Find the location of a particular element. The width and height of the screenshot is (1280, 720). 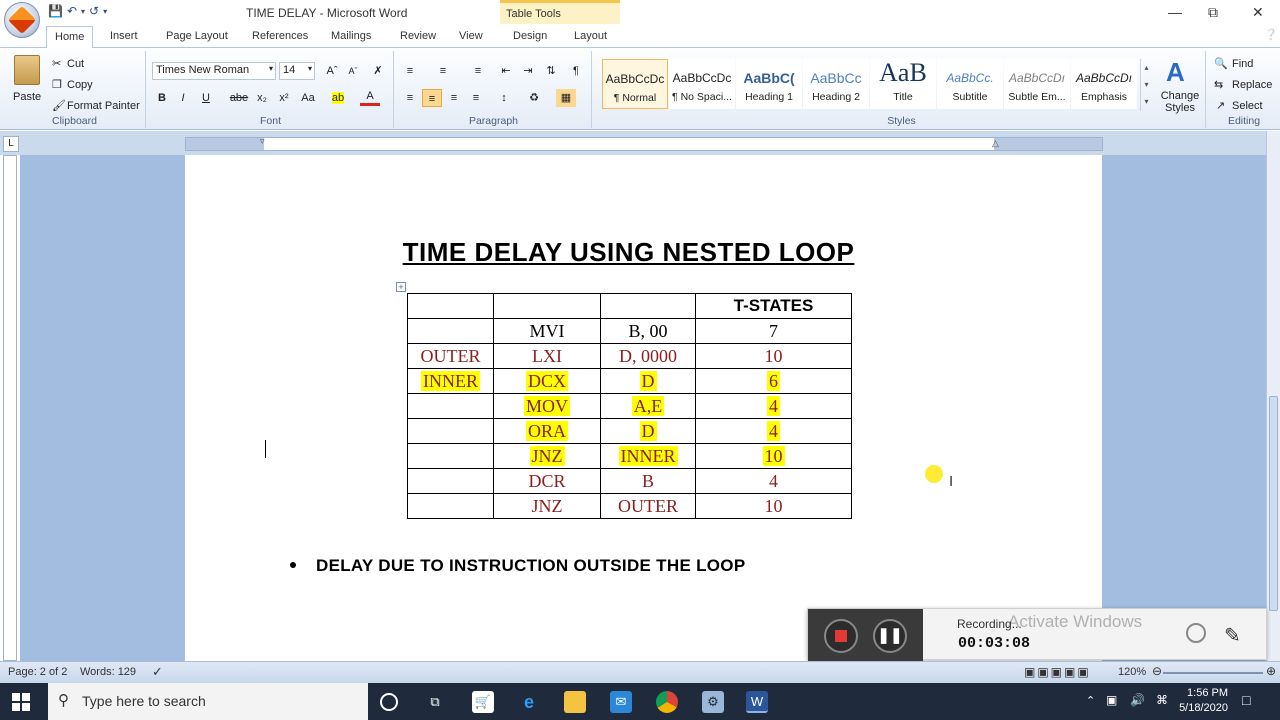

webcam-icon is located at coordinates (1196, 633).